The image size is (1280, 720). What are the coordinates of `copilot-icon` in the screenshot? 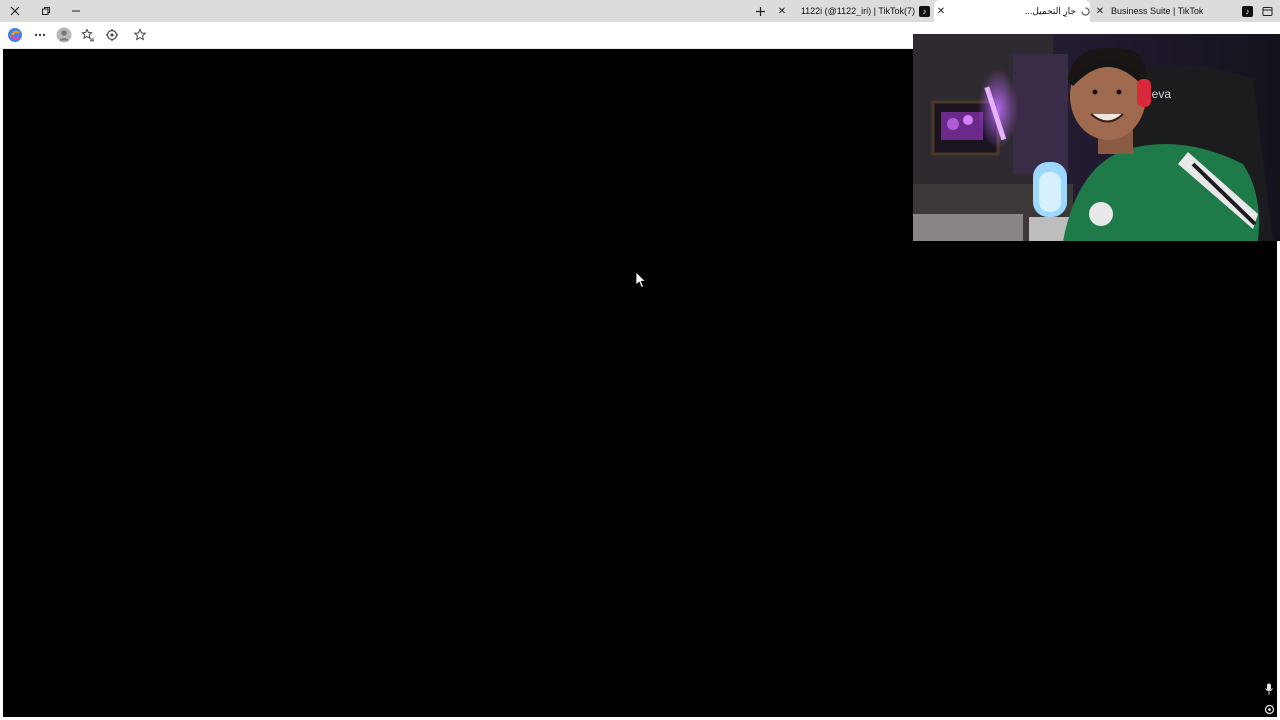 It's located at (15, 35).